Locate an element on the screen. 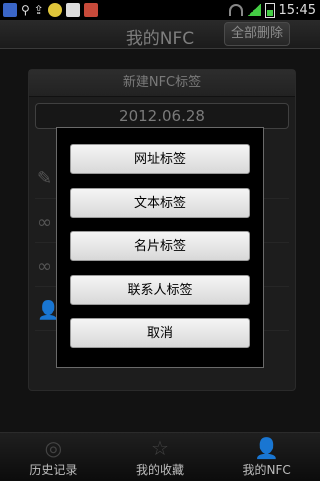  mail-icon is located at coordinates (72, 10).